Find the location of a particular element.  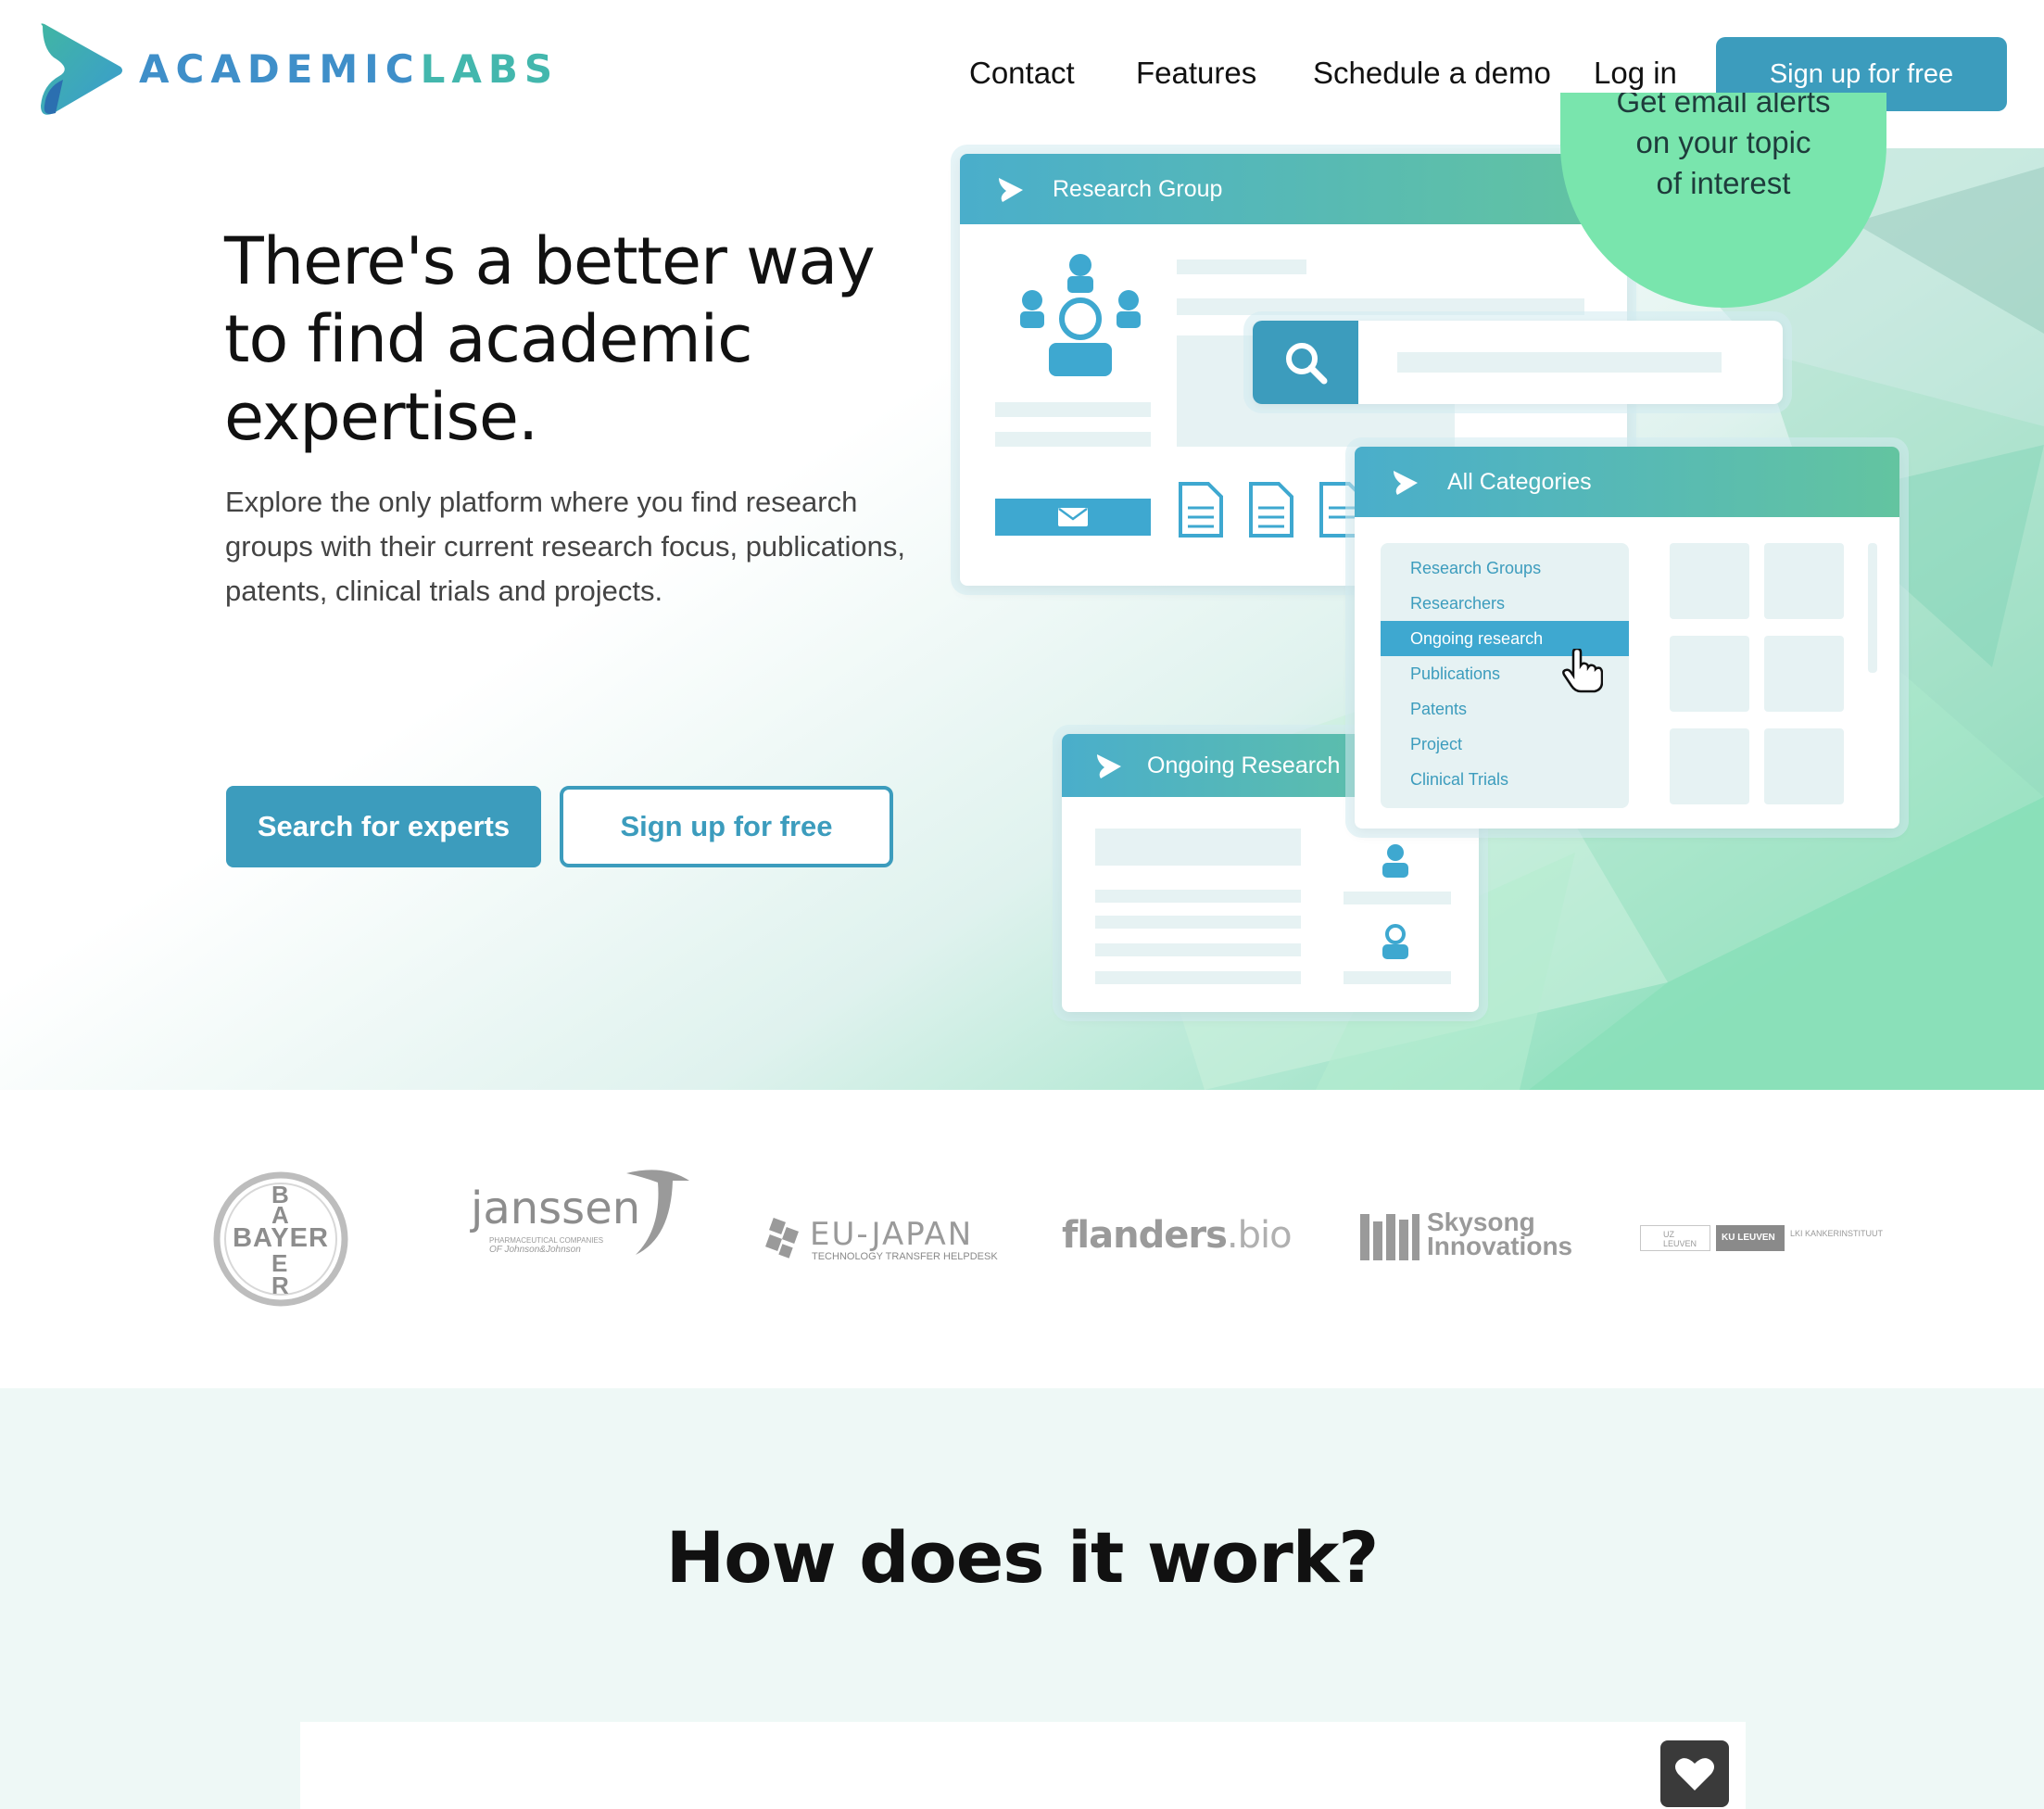

group-icon is located at coordinates (1080, 315).